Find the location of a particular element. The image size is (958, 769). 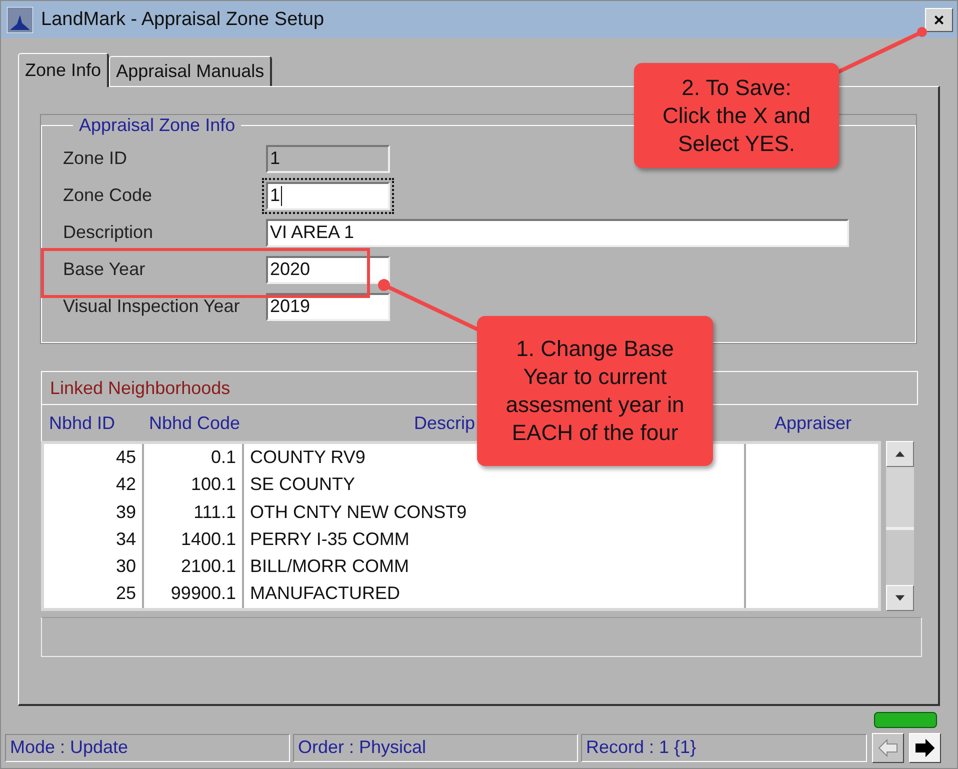

field-label: Description is located at coordinates (108, 232).